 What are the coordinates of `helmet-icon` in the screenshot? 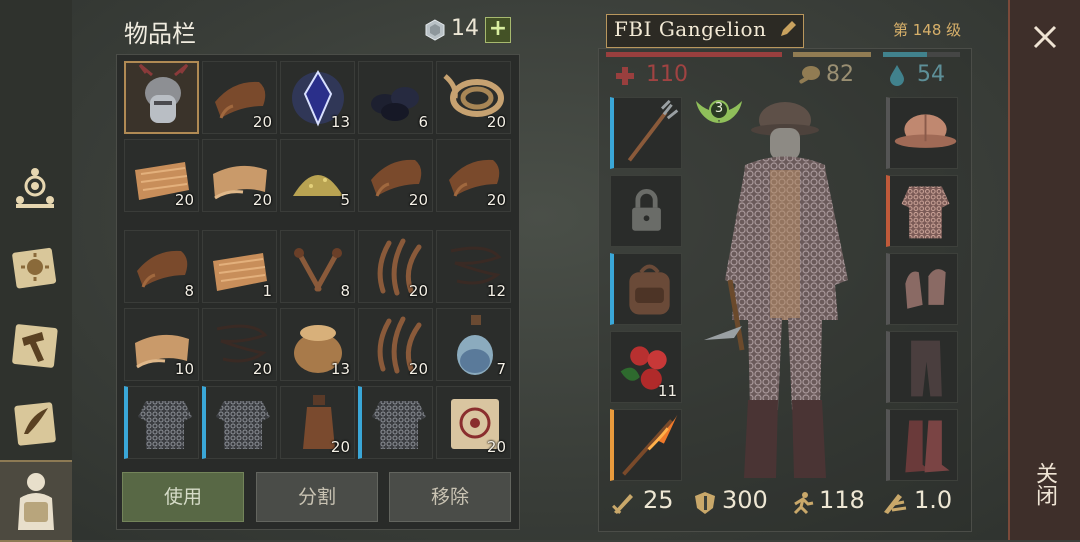 It's located at (925, 131).